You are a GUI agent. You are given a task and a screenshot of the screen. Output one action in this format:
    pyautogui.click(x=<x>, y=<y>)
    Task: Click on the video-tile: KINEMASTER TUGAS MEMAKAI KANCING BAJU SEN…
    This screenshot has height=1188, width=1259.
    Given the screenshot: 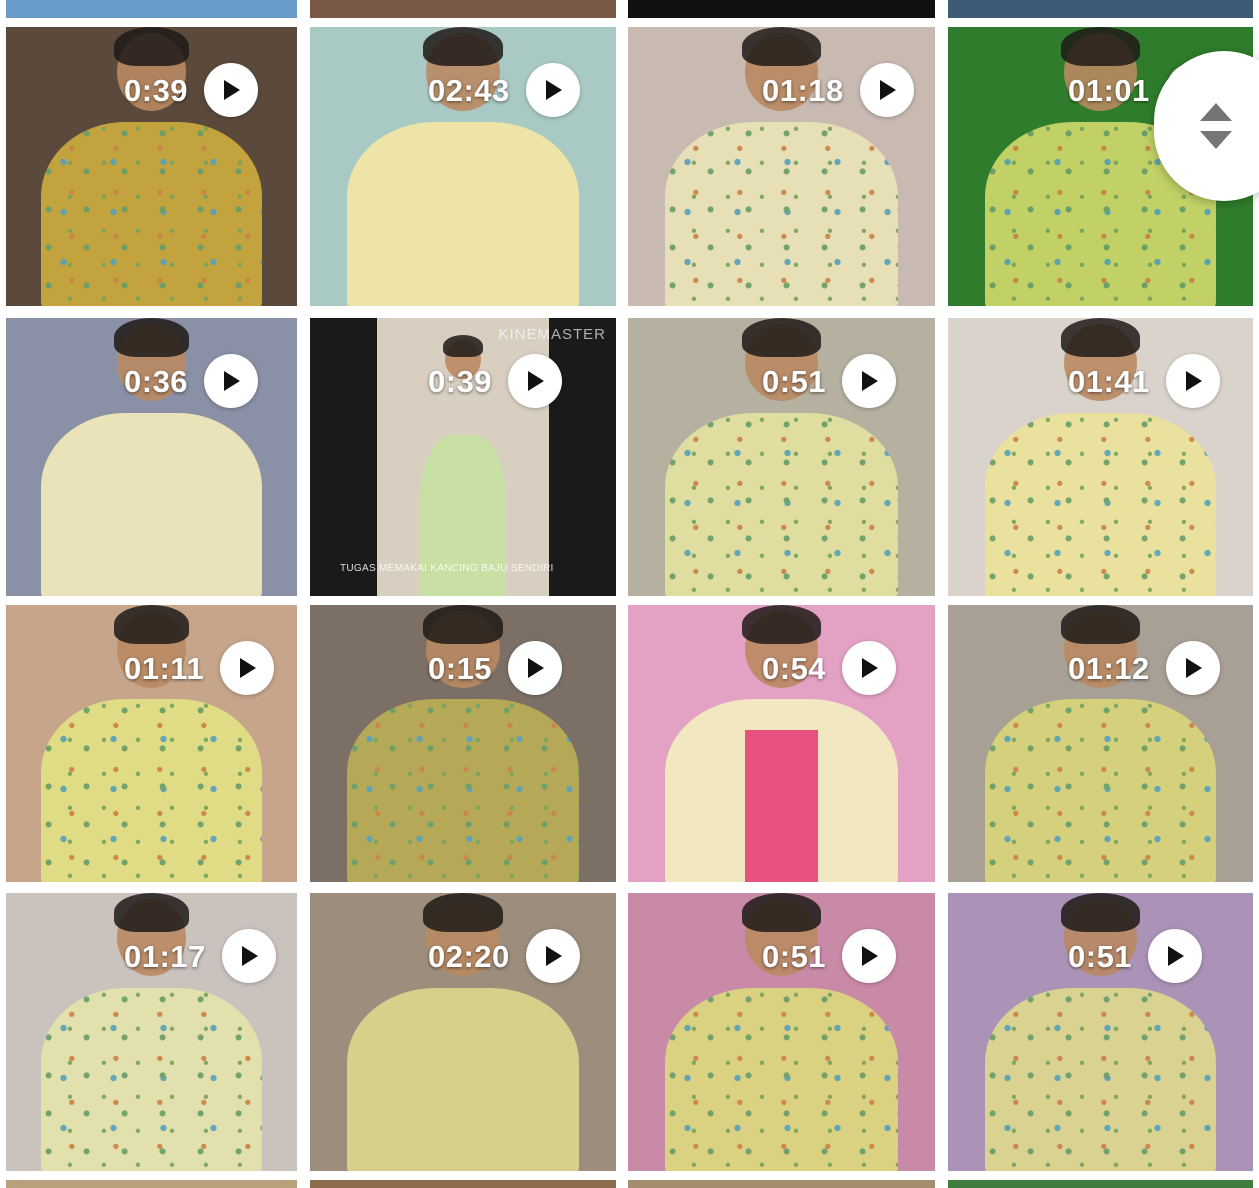 What is the action you would take?
    pyautogui.click(x=463, y=457)
    